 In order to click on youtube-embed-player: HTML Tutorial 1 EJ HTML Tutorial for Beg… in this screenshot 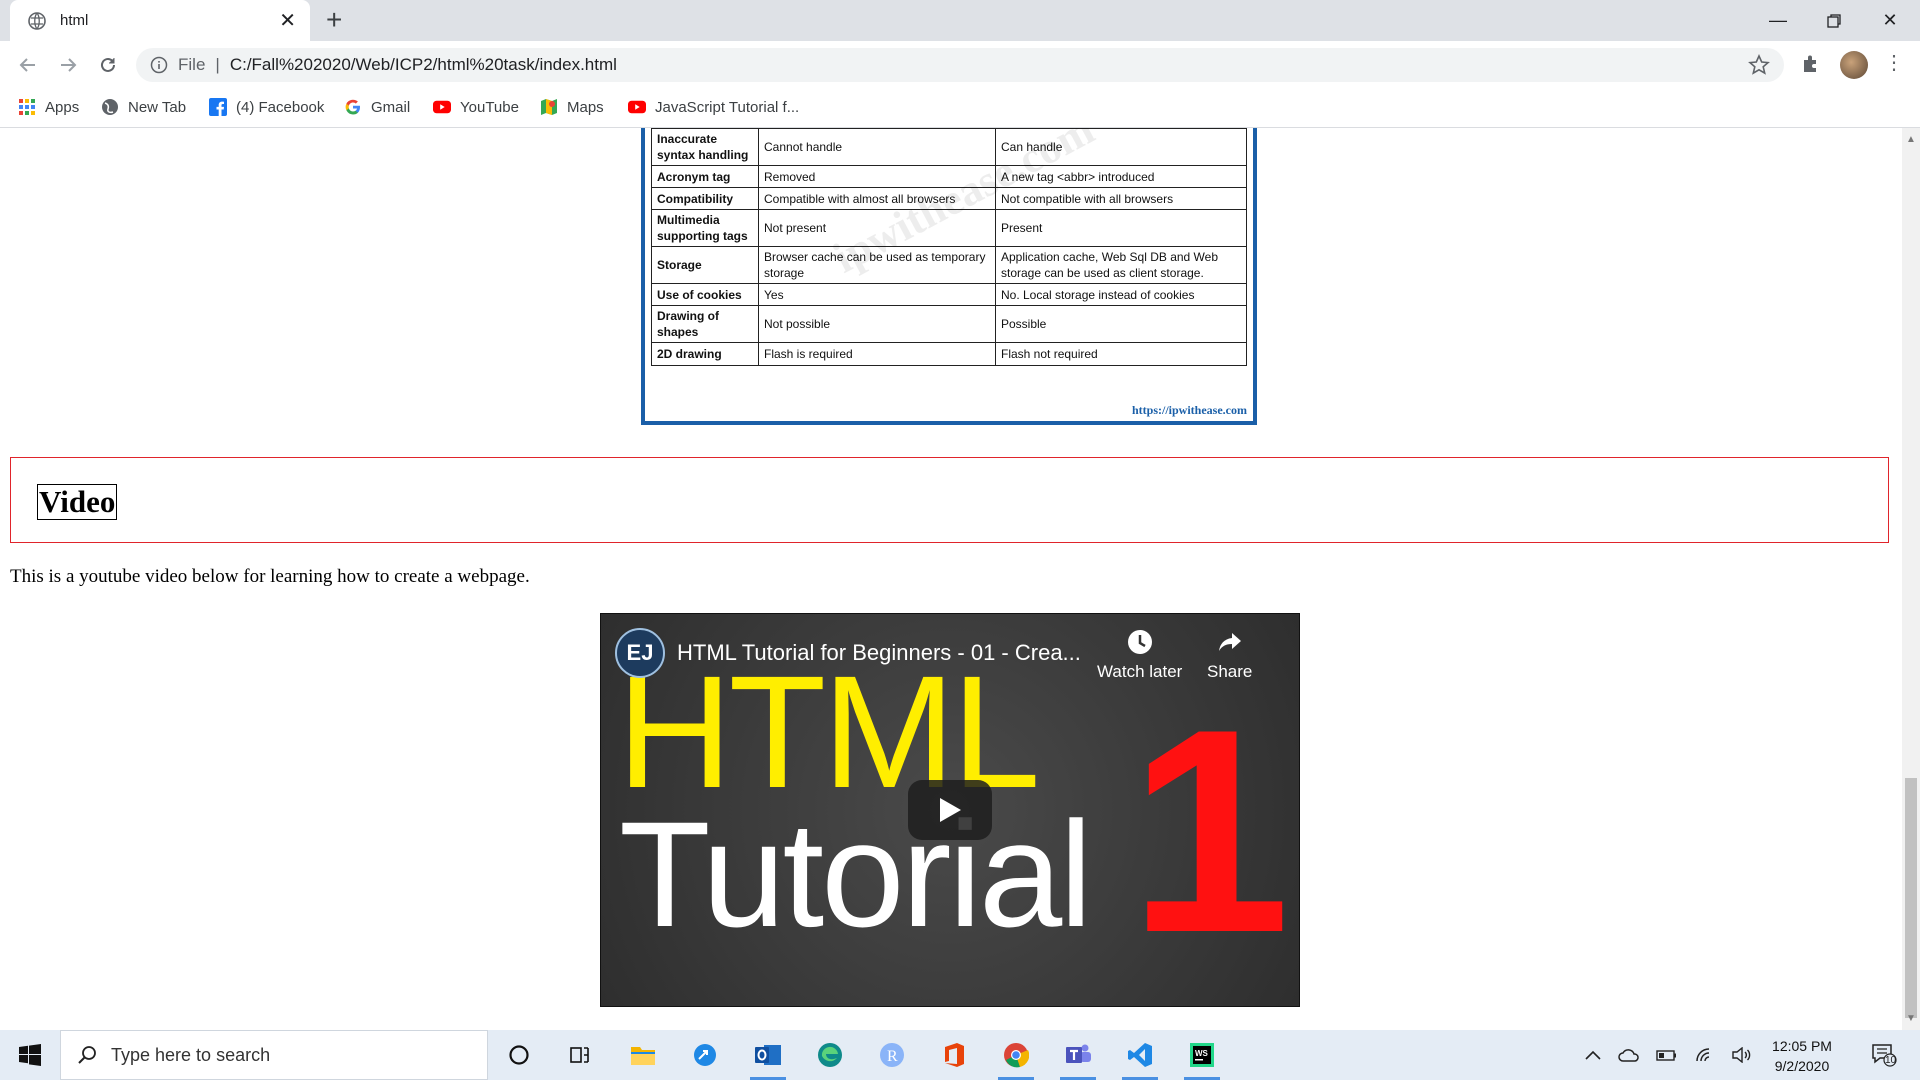, I will do `click(950, 810)`.